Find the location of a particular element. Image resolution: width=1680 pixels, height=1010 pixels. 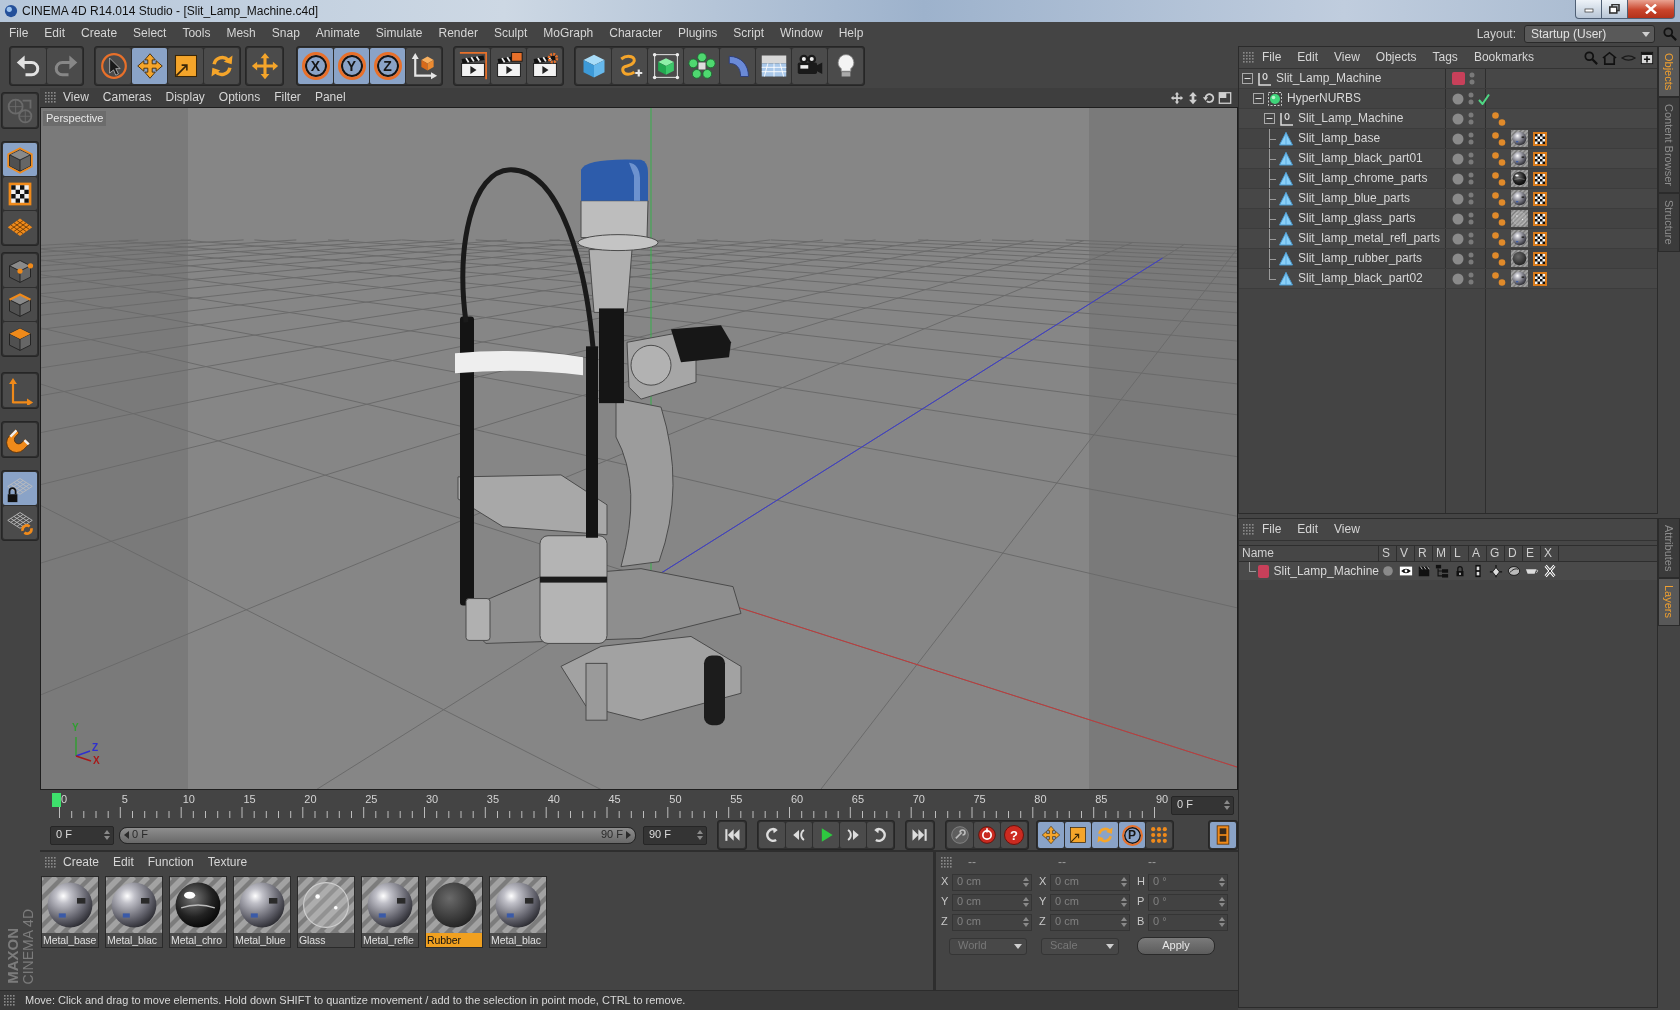

render-settings-button is located at coordinates (544, 66).